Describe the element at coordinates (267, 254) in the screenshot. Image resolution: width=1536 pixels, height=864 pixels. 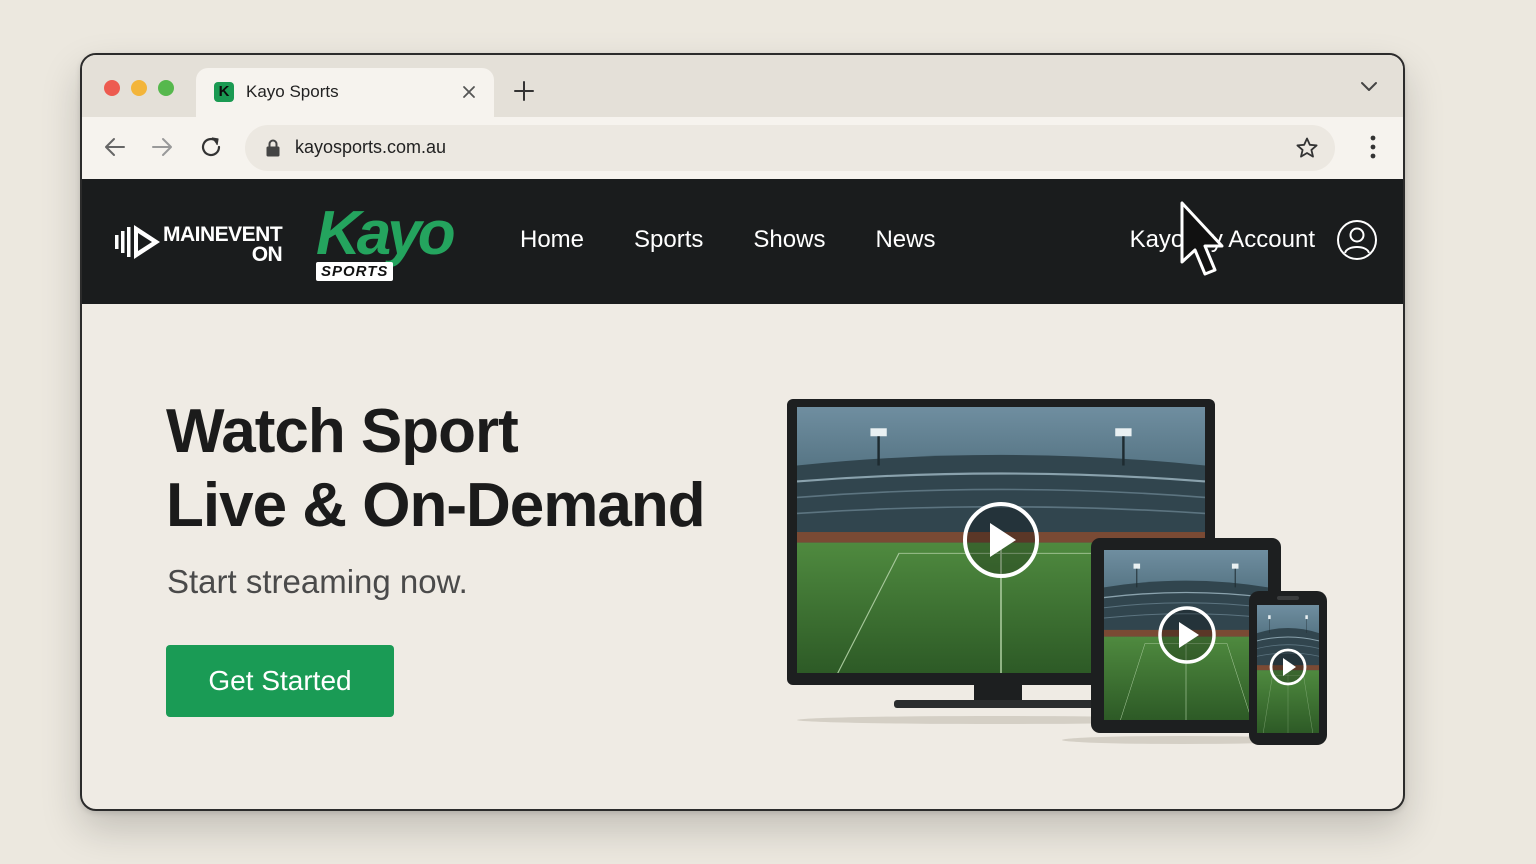
I see `mainevent-line2: ON` at that location.